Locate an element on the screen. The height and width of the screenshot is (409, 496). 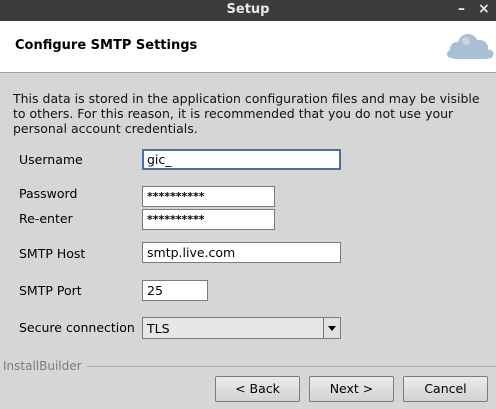
username-label: Username is located at coordinates (51, 159).